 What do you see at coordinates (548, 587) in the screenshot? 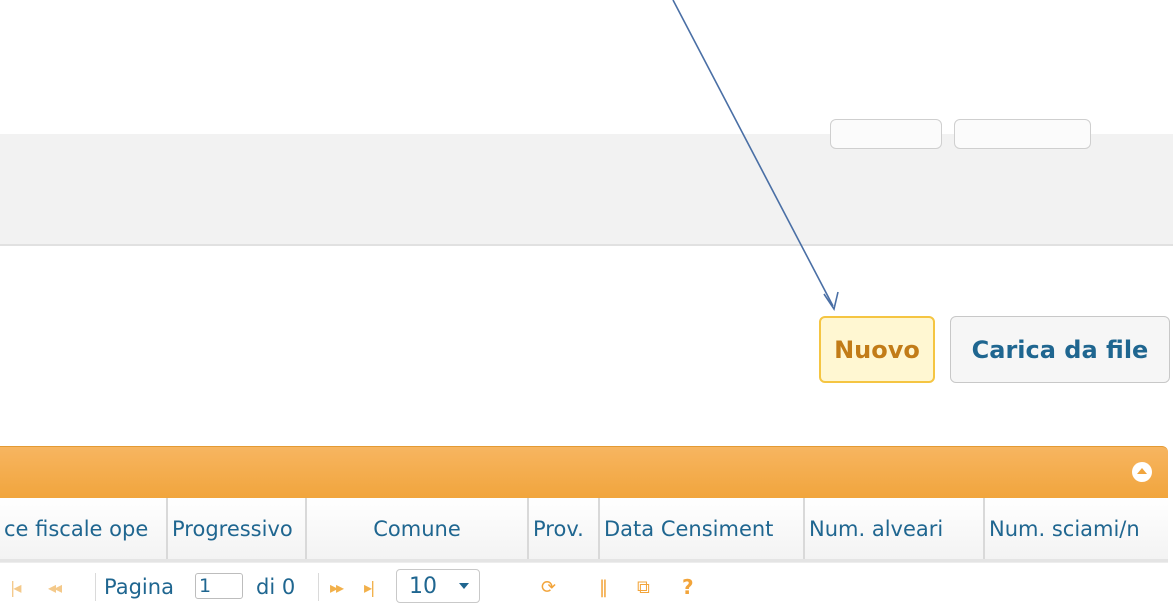
I see `refresh-icon: ⟳` at bounding box center [548, 587].